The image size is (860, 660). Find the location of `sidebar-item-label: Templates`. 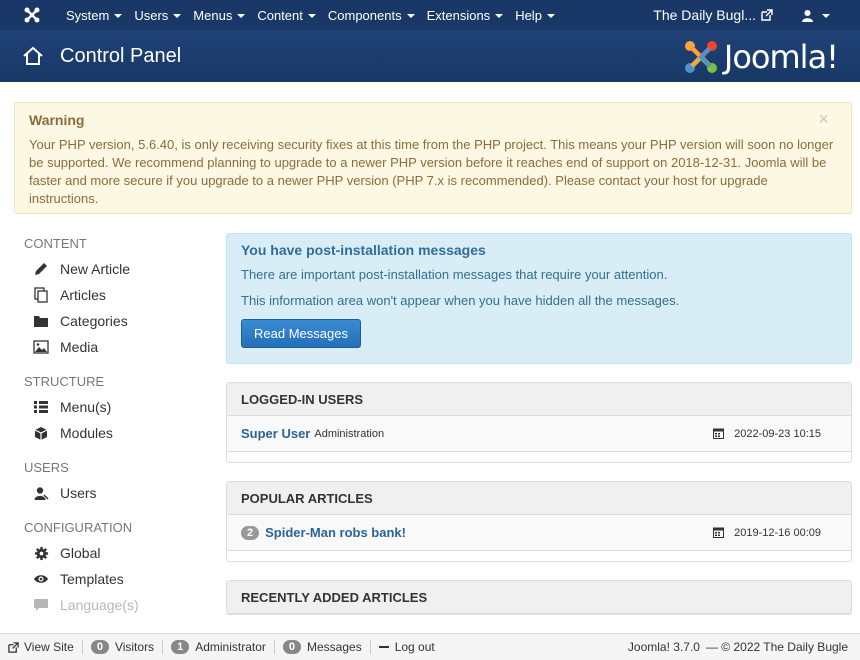

sidebar-item-label: Templates is located at coordinates (92, 579).